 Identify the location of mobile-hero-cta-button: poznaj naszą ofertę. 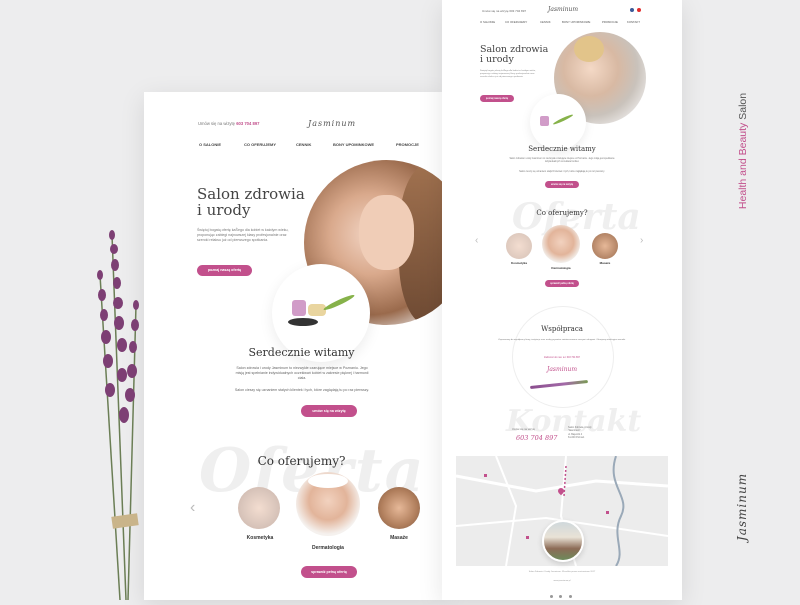
(497, 98).